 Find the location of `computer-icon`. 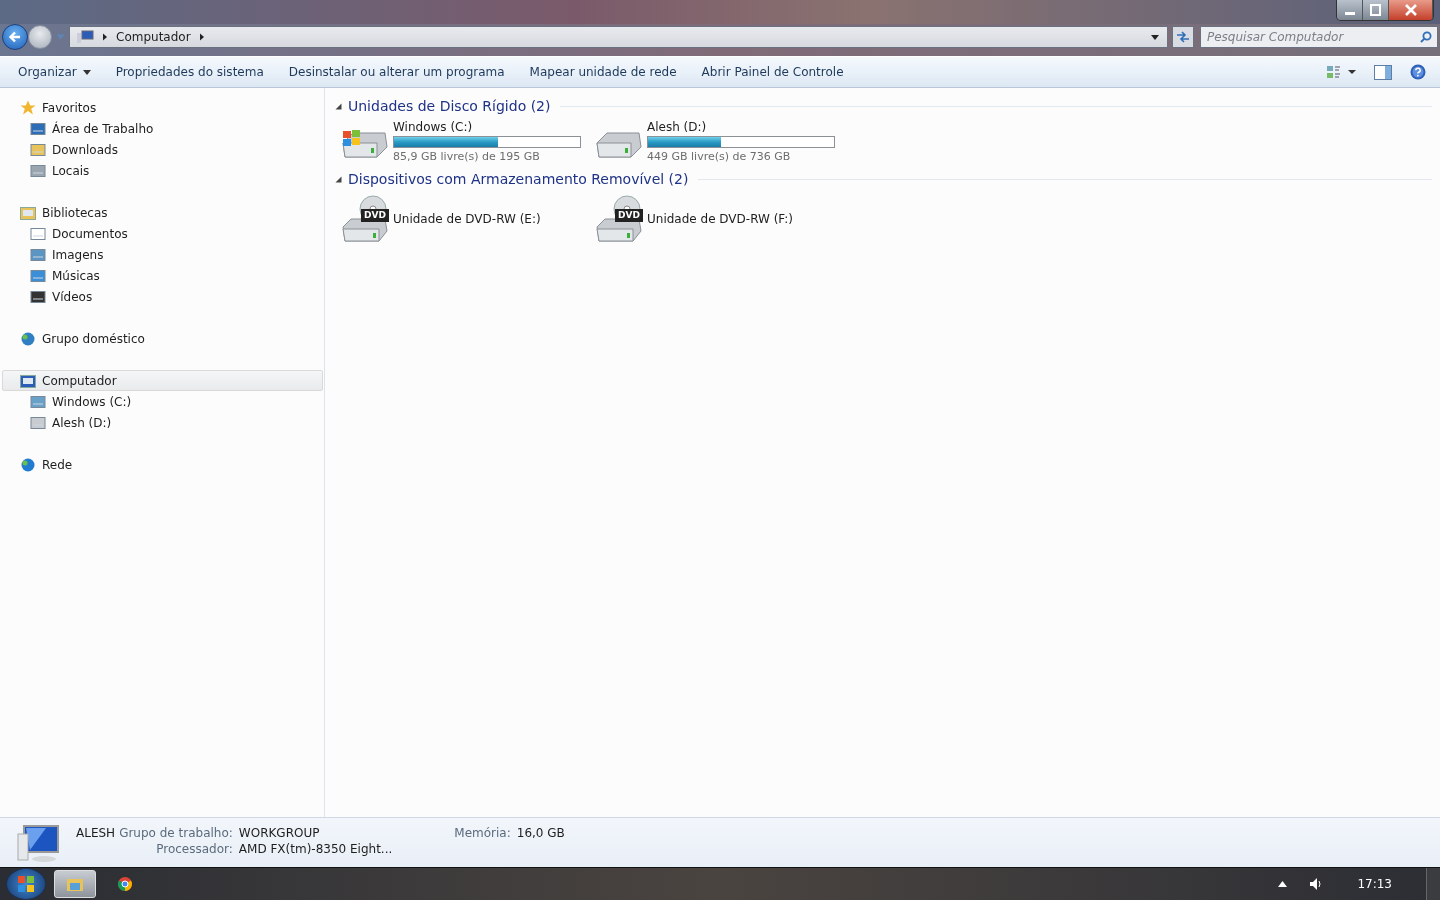

computer-icon is located at coordinates (85, 37).